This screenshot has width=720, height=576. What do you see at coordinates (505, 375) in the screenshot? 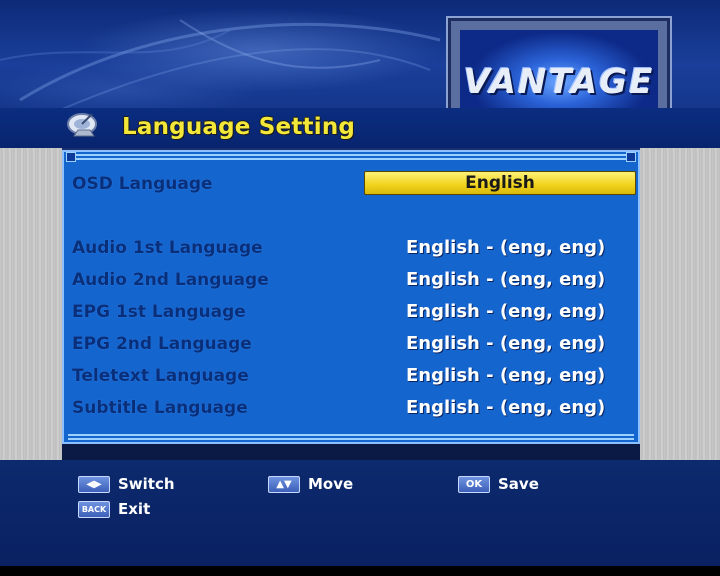
I see `teletext-language-value: English - (eng, eng)` at bounding box center [505, 375].